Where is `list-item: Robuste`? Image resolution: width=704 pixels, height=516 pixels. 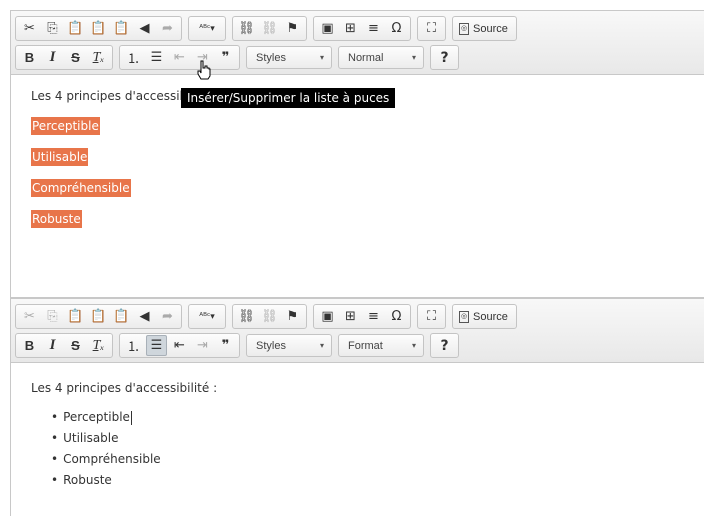 list-item: Robuste is located at coordinates (56, 219).